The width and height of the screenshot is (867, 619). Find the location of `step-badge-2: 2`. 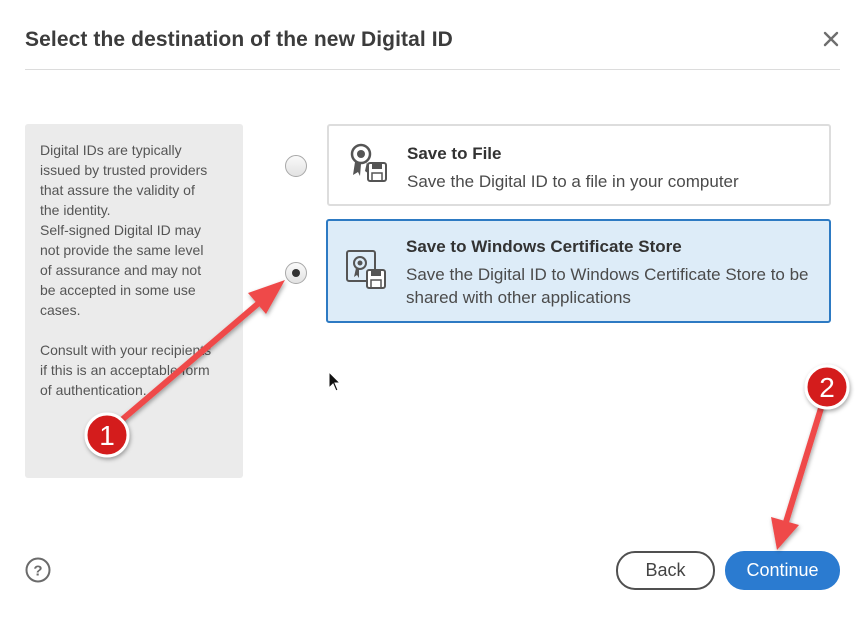

step-badge-2: 2 is located at coordinates (827, 387).